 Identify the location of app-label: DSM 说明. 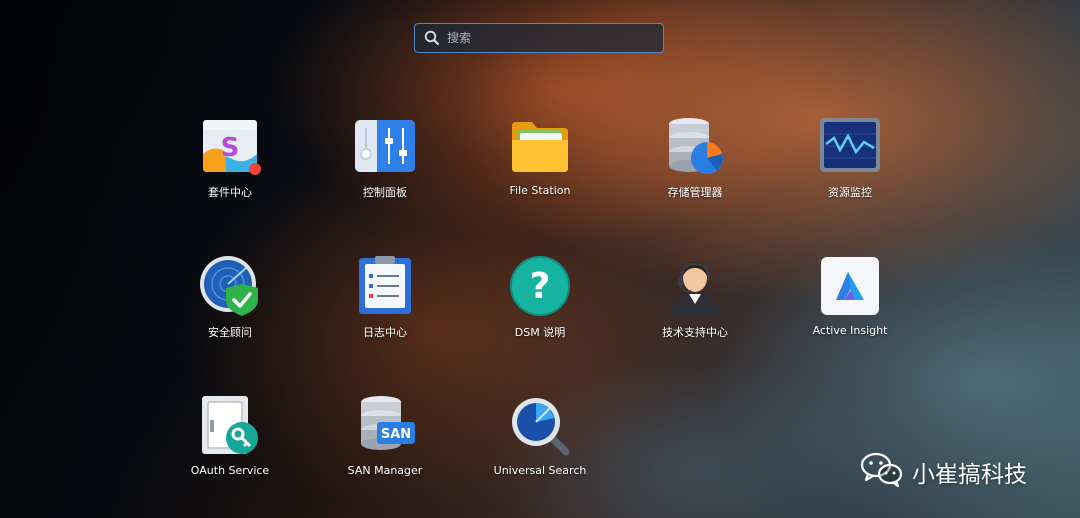
(540, 332).